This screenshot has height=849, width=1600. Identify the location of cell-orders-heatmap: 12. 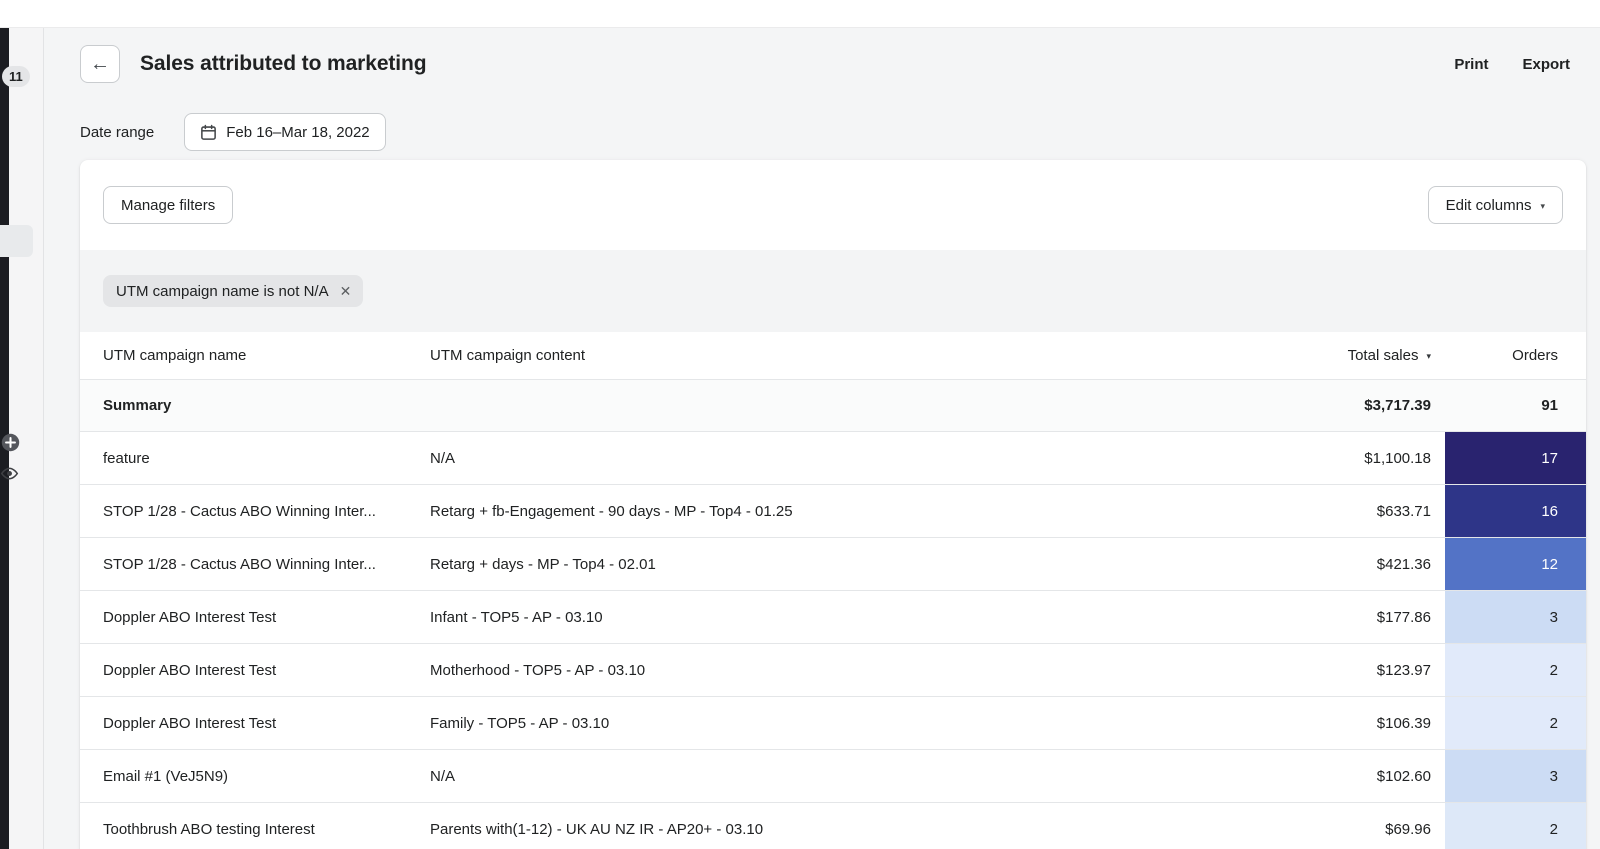
(1515, 564).